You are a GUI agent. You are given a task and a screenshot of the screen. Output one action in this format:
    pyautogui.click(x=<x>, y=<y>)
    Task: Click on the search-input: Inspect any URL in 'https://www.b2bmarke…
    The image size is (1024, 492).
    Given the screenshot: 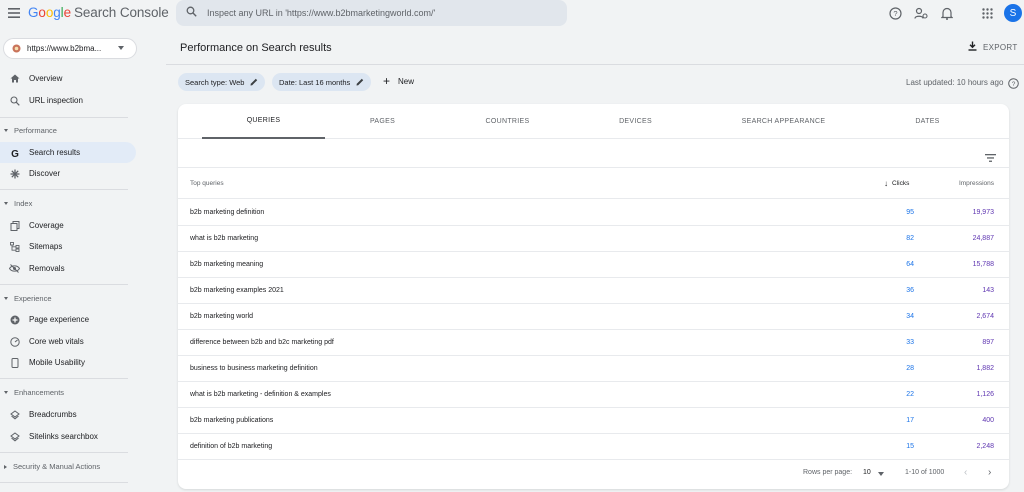 What is the action you would take?
    pyautogui.click(x=321, y=13)
    